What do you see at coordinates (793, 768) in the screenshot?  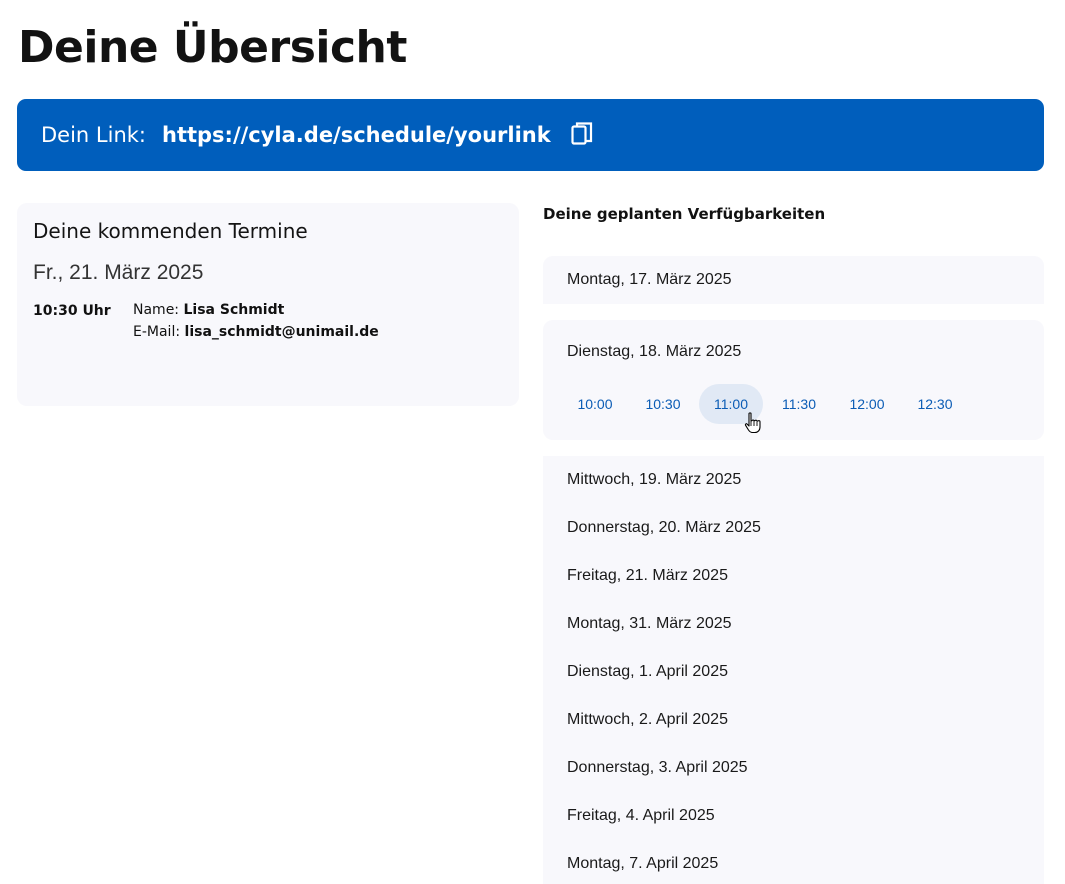 I see `availability-day: Donnerstag, 3. April 2025` at bounding box center [793, 768].